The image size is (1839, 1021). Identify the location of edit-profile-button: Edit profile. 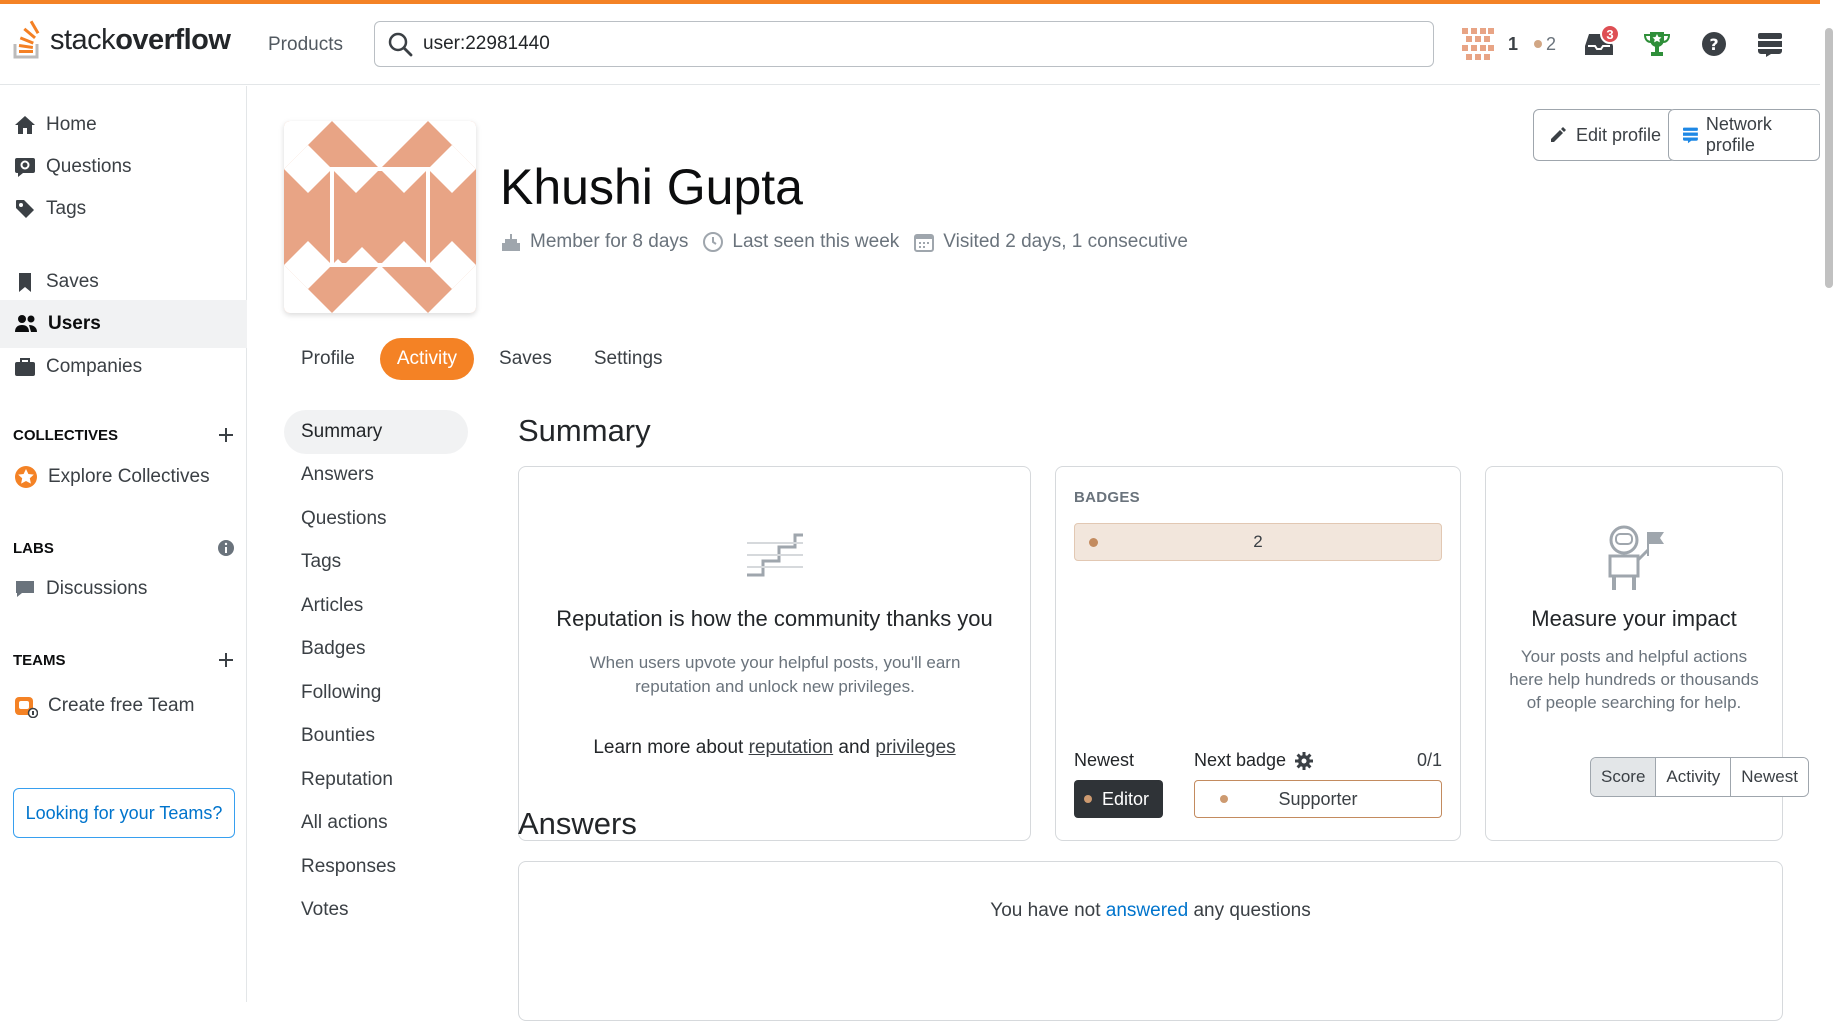
(1605, 135).